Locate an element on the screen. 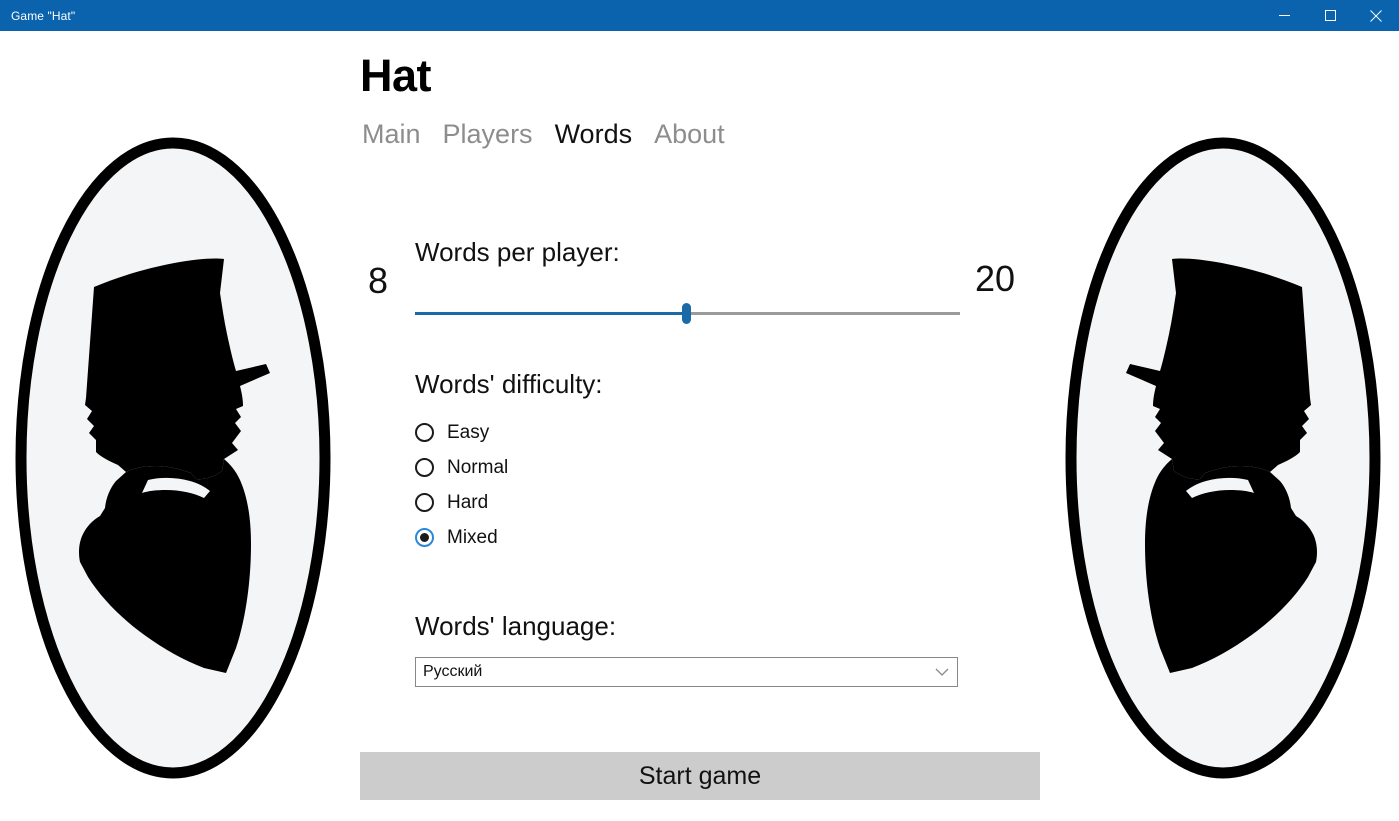 The width and height of the screenshot is (1399, 821). window-controls is located at coordinates (1330, 15).